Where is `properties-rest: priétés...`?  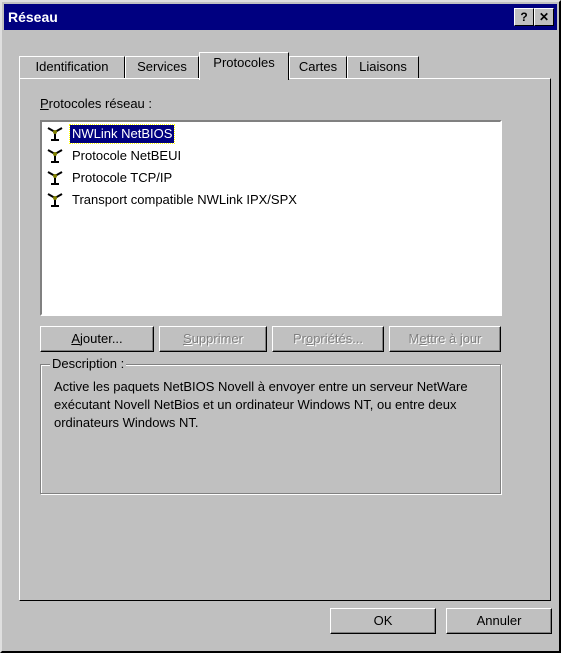 properties-rest: priétés... is located at coordinates (338, 338).